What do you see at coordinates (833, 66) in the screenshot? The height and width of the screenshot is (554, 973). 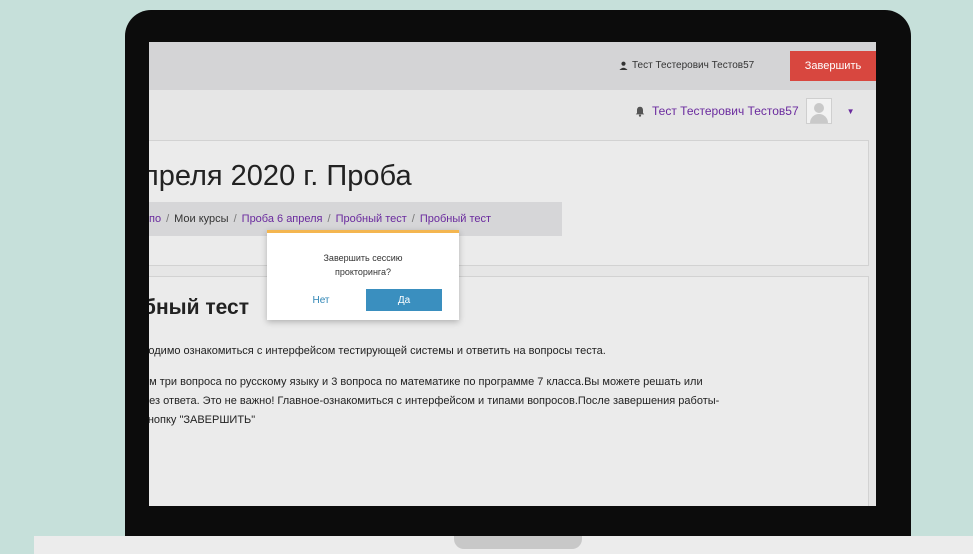 I see `finish-button: Завершить` at bounding box center [833, 66].